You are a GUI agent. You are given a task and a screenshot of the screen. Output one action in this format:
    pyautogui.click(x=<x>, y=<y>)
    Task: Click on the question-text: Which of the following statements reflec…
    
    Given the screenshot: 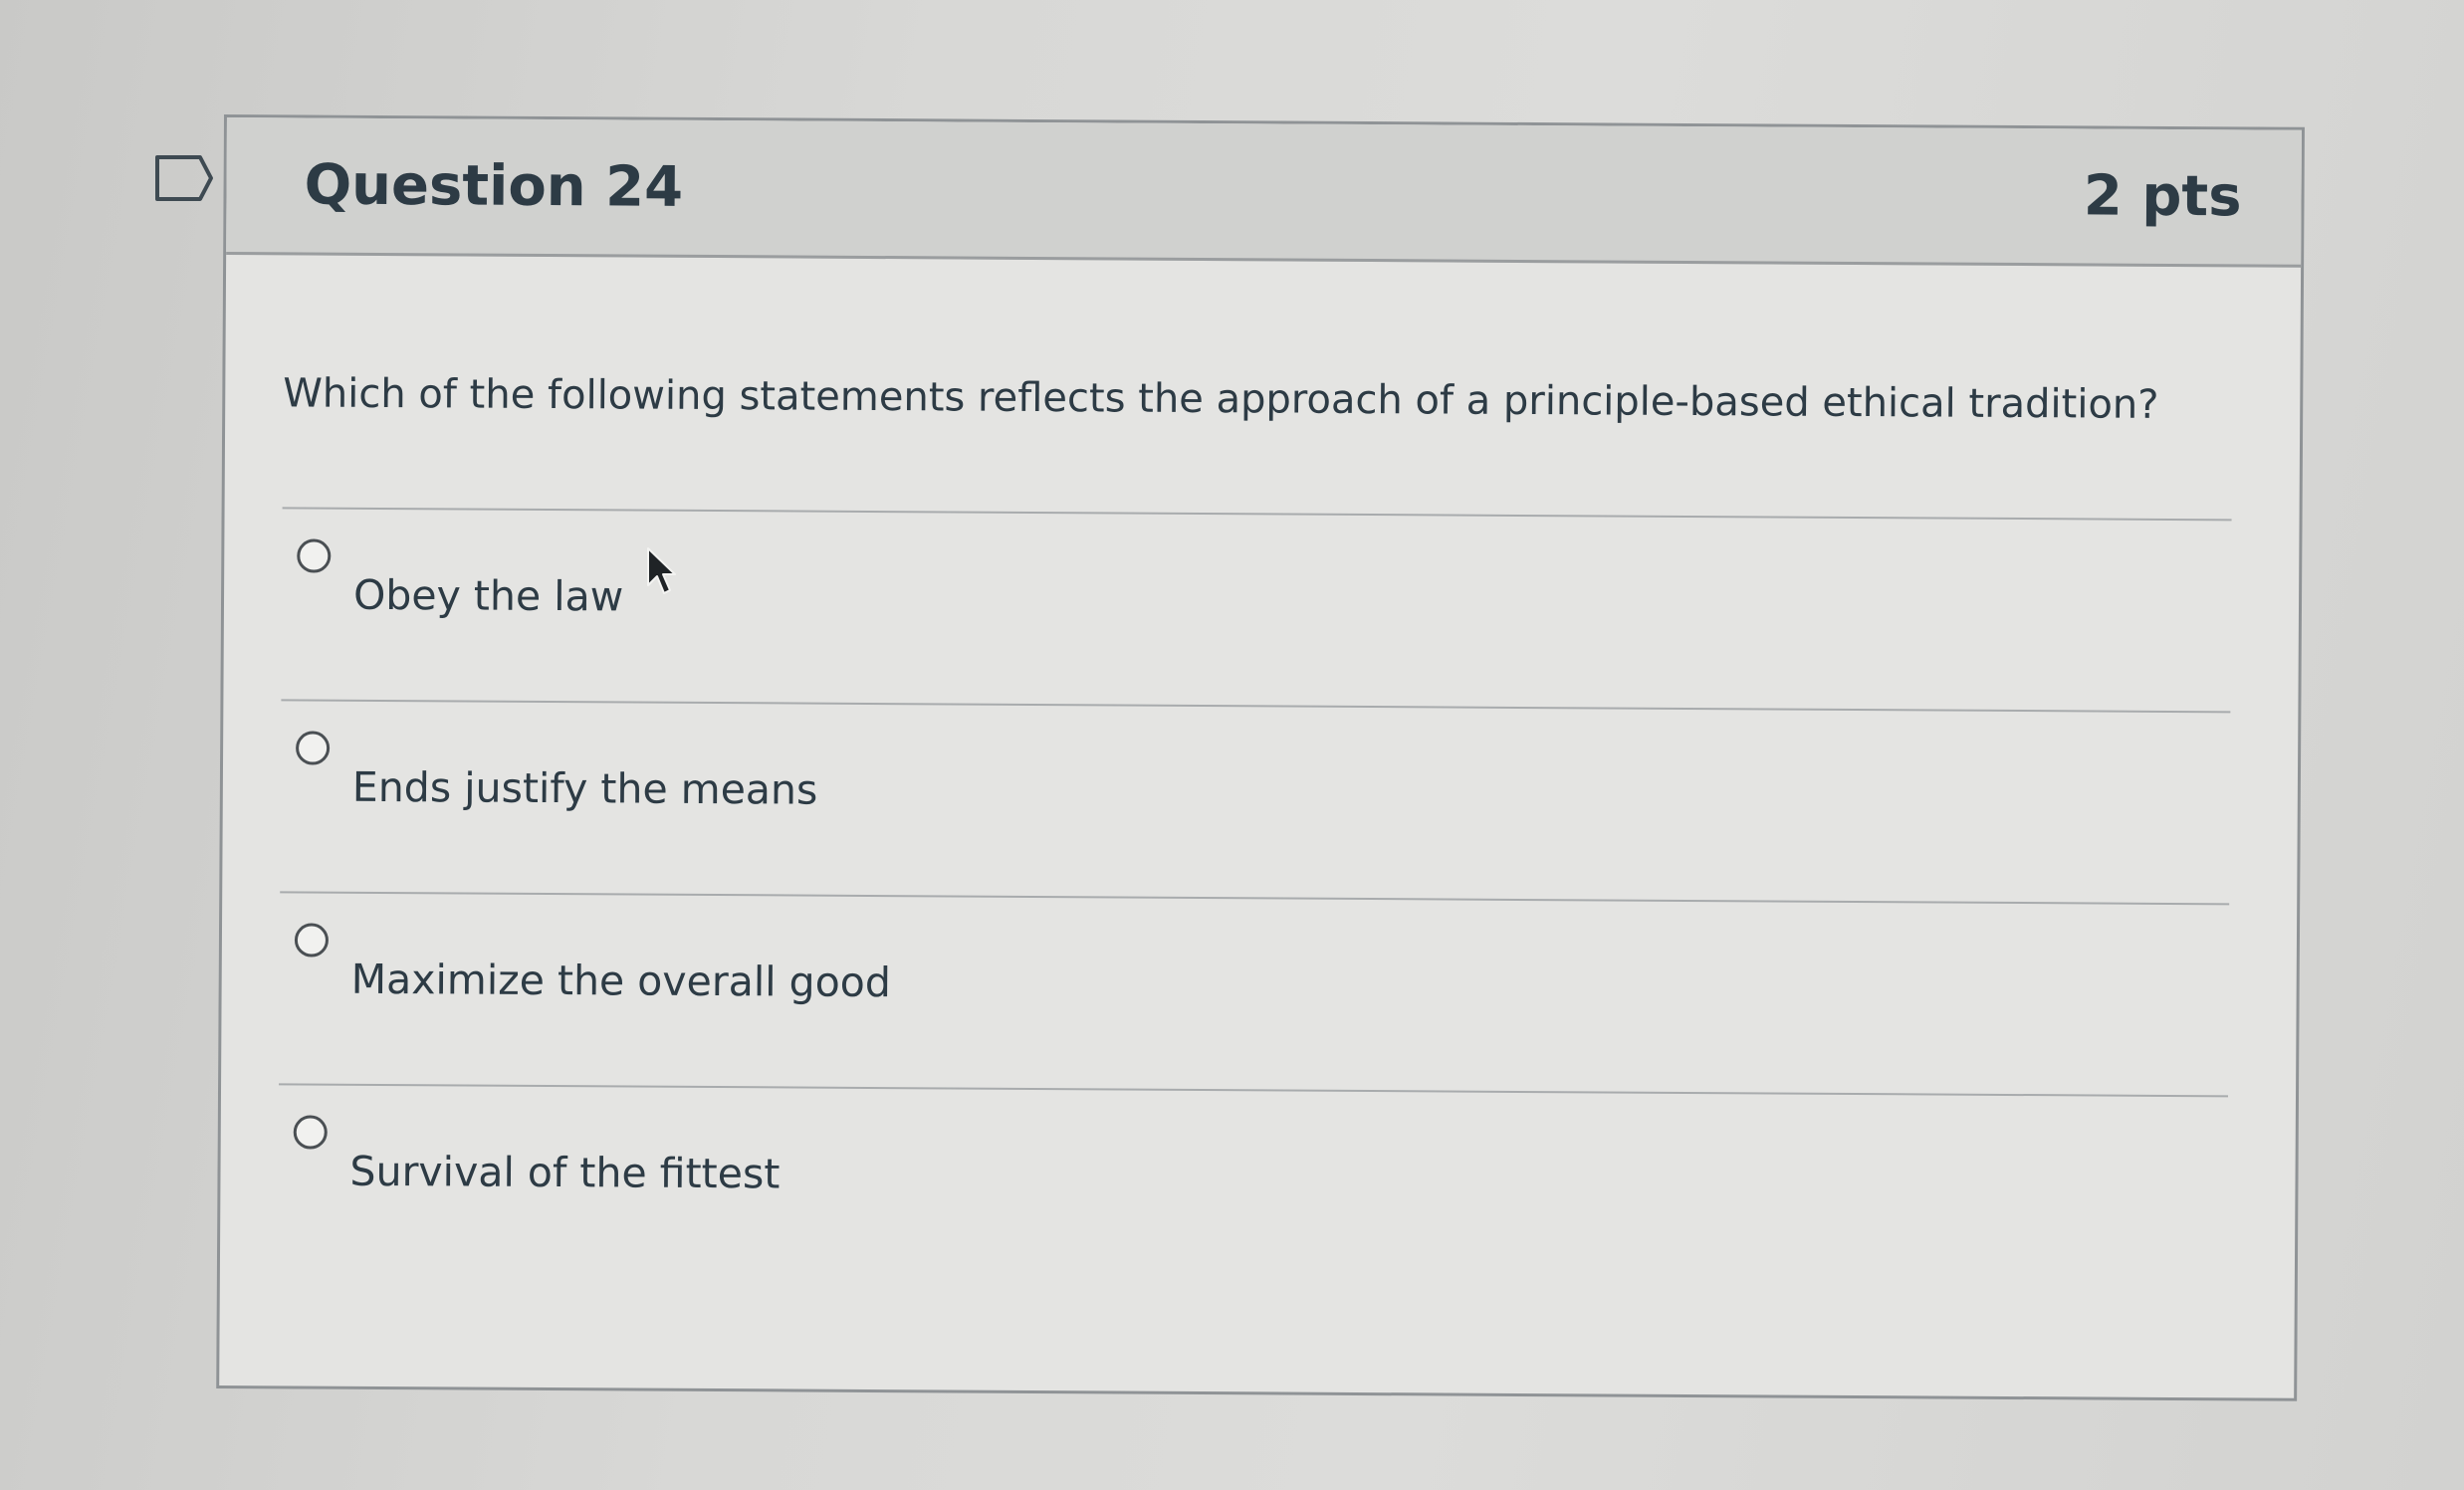 What is the action you would take?
    pyautogui.click(x=1221, y=399)
    